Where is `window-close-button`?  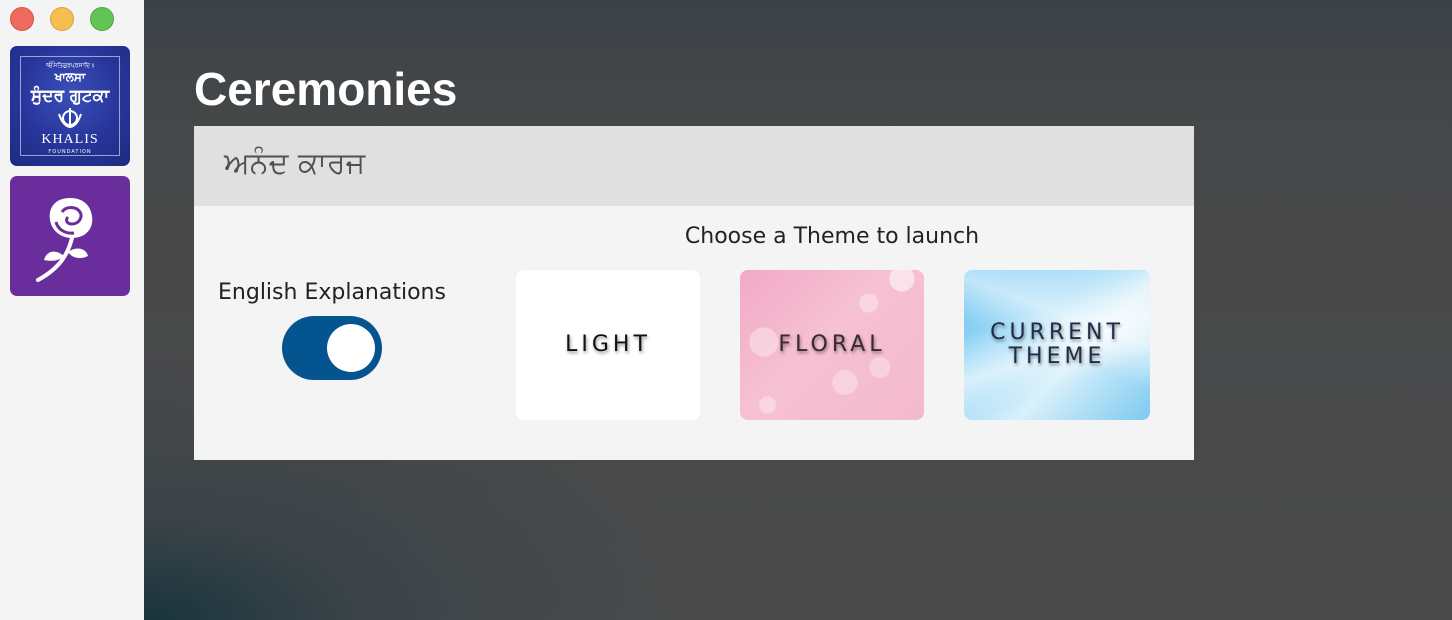 window-close-button is located at coordinates (22, 19).